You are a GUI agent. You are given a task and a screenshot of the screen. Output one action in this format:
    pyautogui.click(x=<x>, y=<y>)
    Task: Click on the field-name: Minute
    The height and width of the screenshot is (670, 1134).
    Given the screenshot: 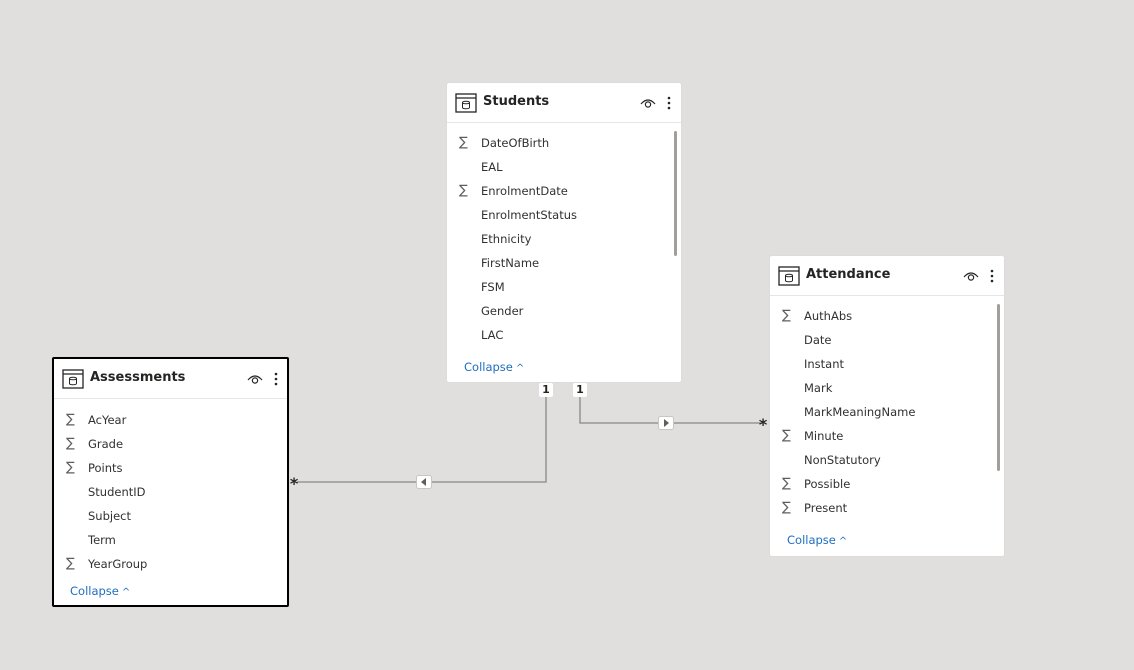 What is the action you would take?
    pyautogui.click(x=824, y=436)
    